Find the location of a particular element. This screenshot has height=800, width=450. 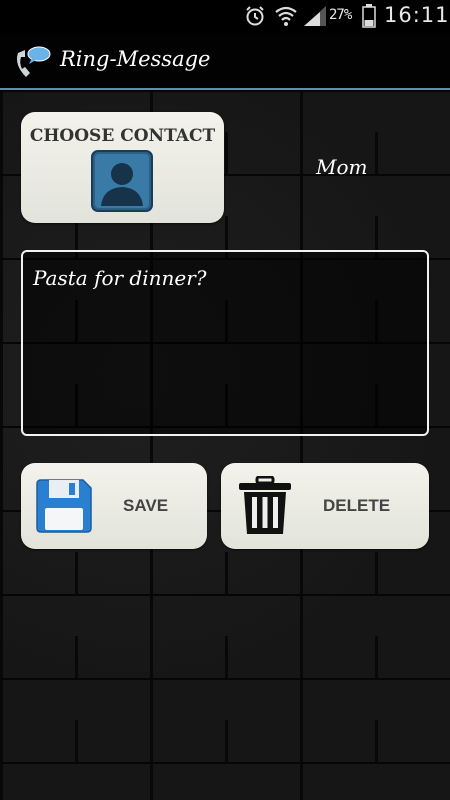

floppy-disk-icon is located at coordinates (64, 506).